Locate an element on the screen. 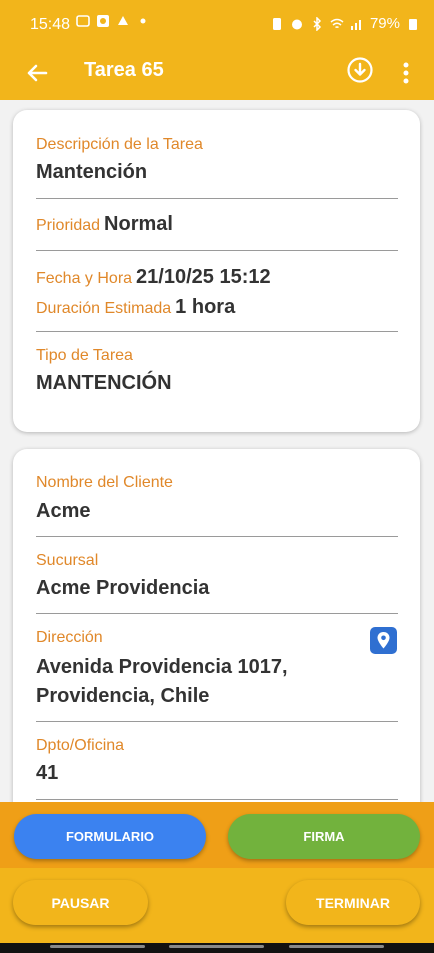  nav-recents-handle is located at coordinates (97, 946).